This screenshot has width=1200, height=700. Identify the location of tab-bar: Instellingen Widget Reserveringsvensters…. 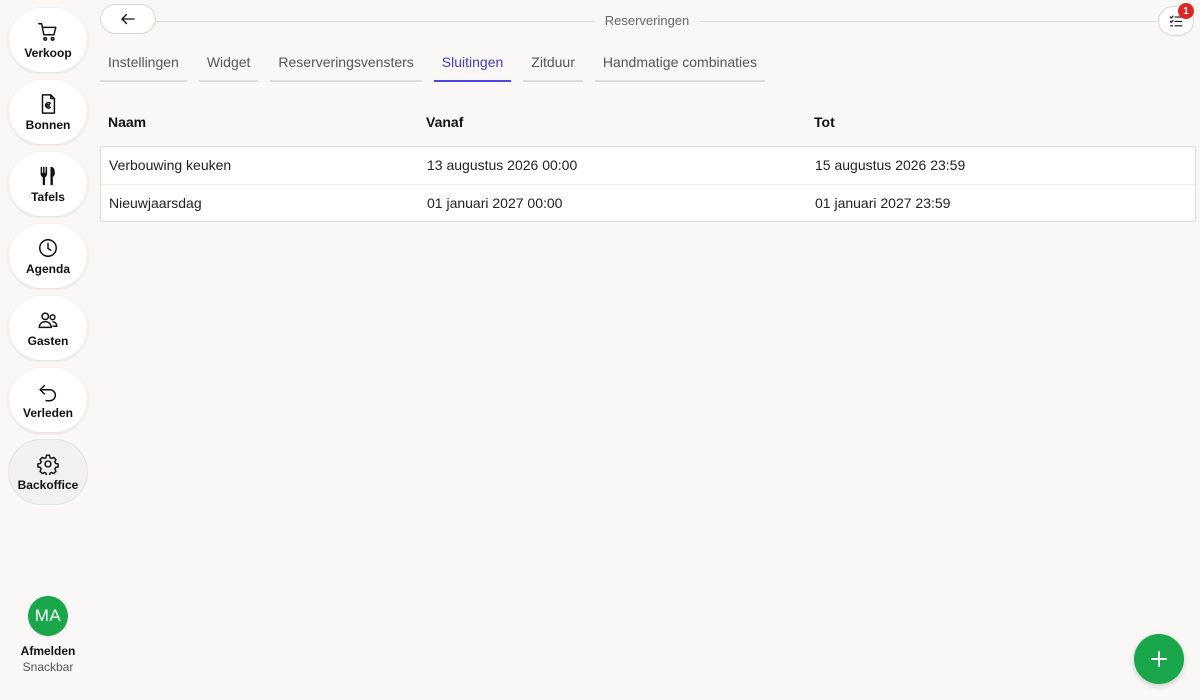
(438, 66).